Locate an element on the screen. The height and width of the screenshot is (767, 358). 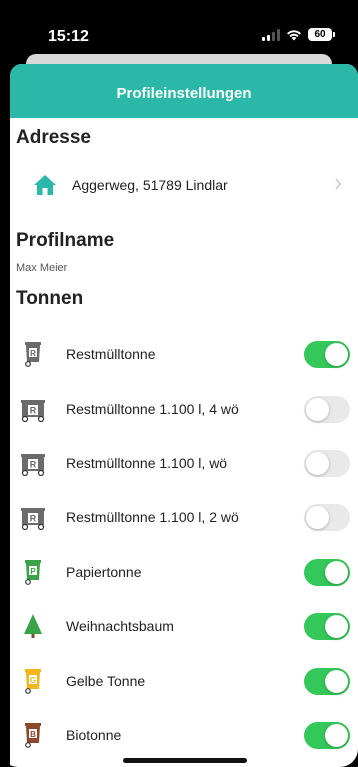
bin-row: R Restmülltonne 1.100 l, 2 wö is located at coordinates (184, 517).